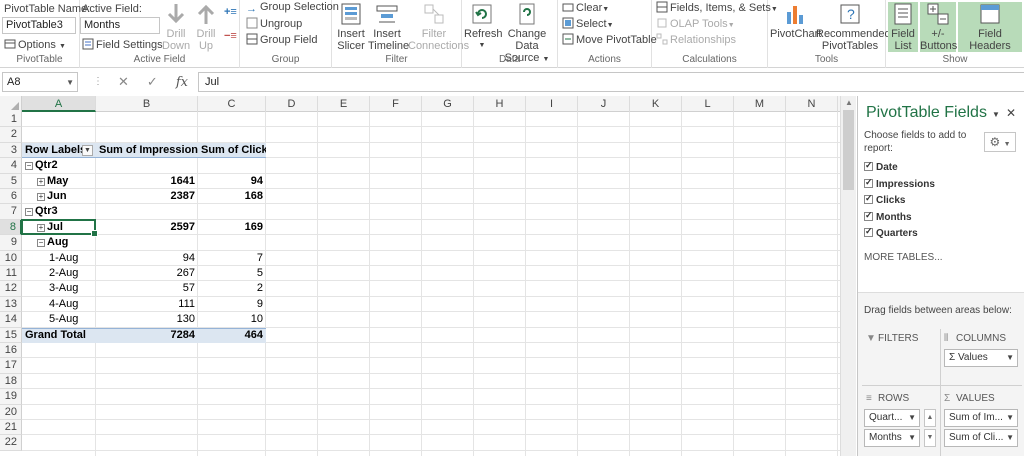  I want to click on formula-input: Jul, so click(611, 82).